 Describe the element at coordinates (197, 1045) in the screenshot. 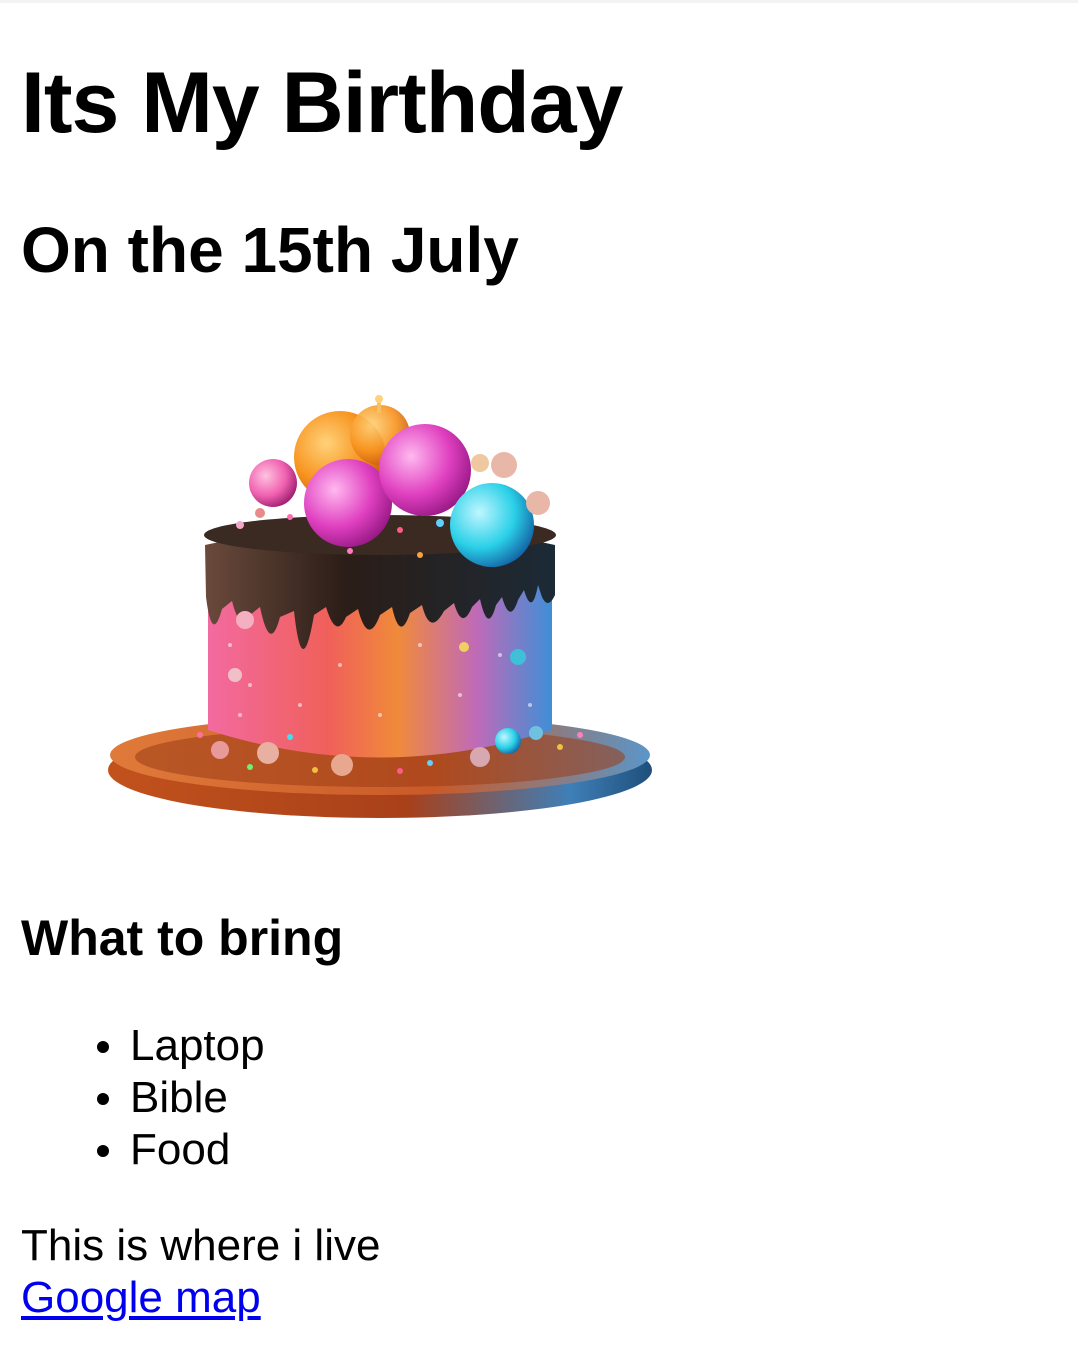

I see `list-item-label: Laptop` at that location.